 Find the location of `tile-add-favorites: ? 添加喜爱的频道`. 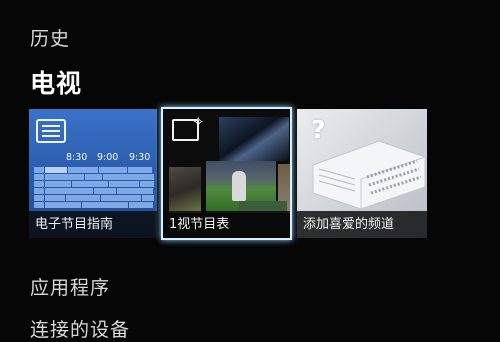

tile-add-favorites: ? 添加喜爱的频道 is located at coordinates (362, 173).